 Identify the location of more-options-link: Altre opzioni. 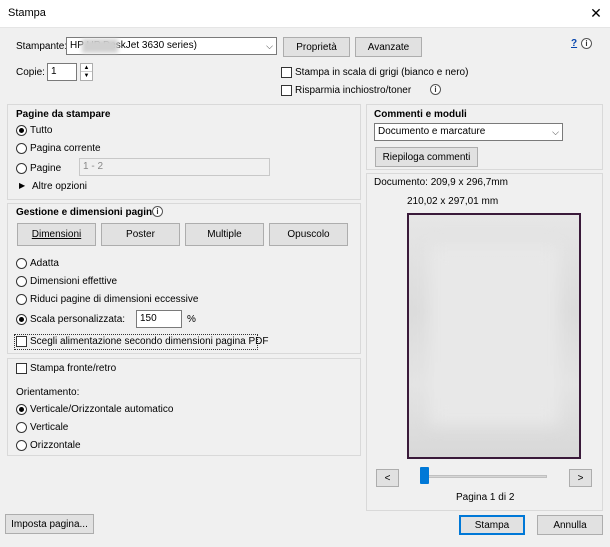
(59, 186).